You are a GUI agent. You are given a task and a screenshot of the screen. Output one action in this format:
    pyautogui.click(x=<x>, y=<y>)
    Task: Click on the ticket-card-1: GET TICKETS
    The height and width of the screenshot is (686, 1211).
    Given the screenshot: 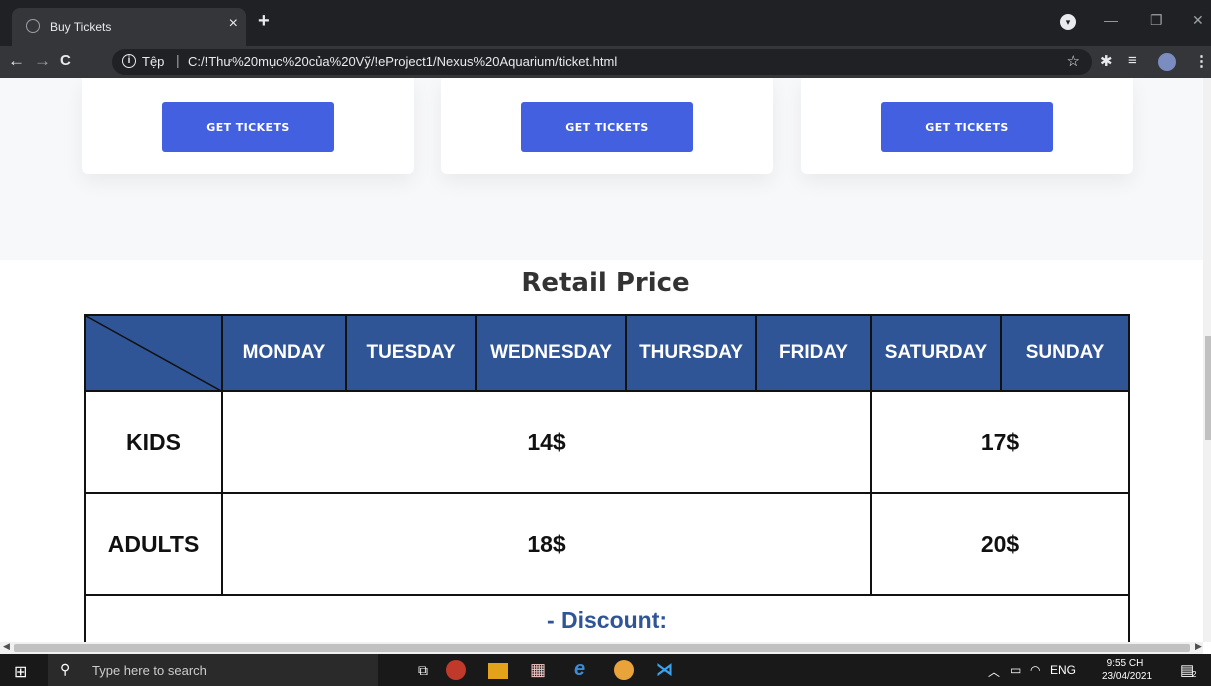 What is the action you would take?
    pyautogui.click(x=248, y=126)
    